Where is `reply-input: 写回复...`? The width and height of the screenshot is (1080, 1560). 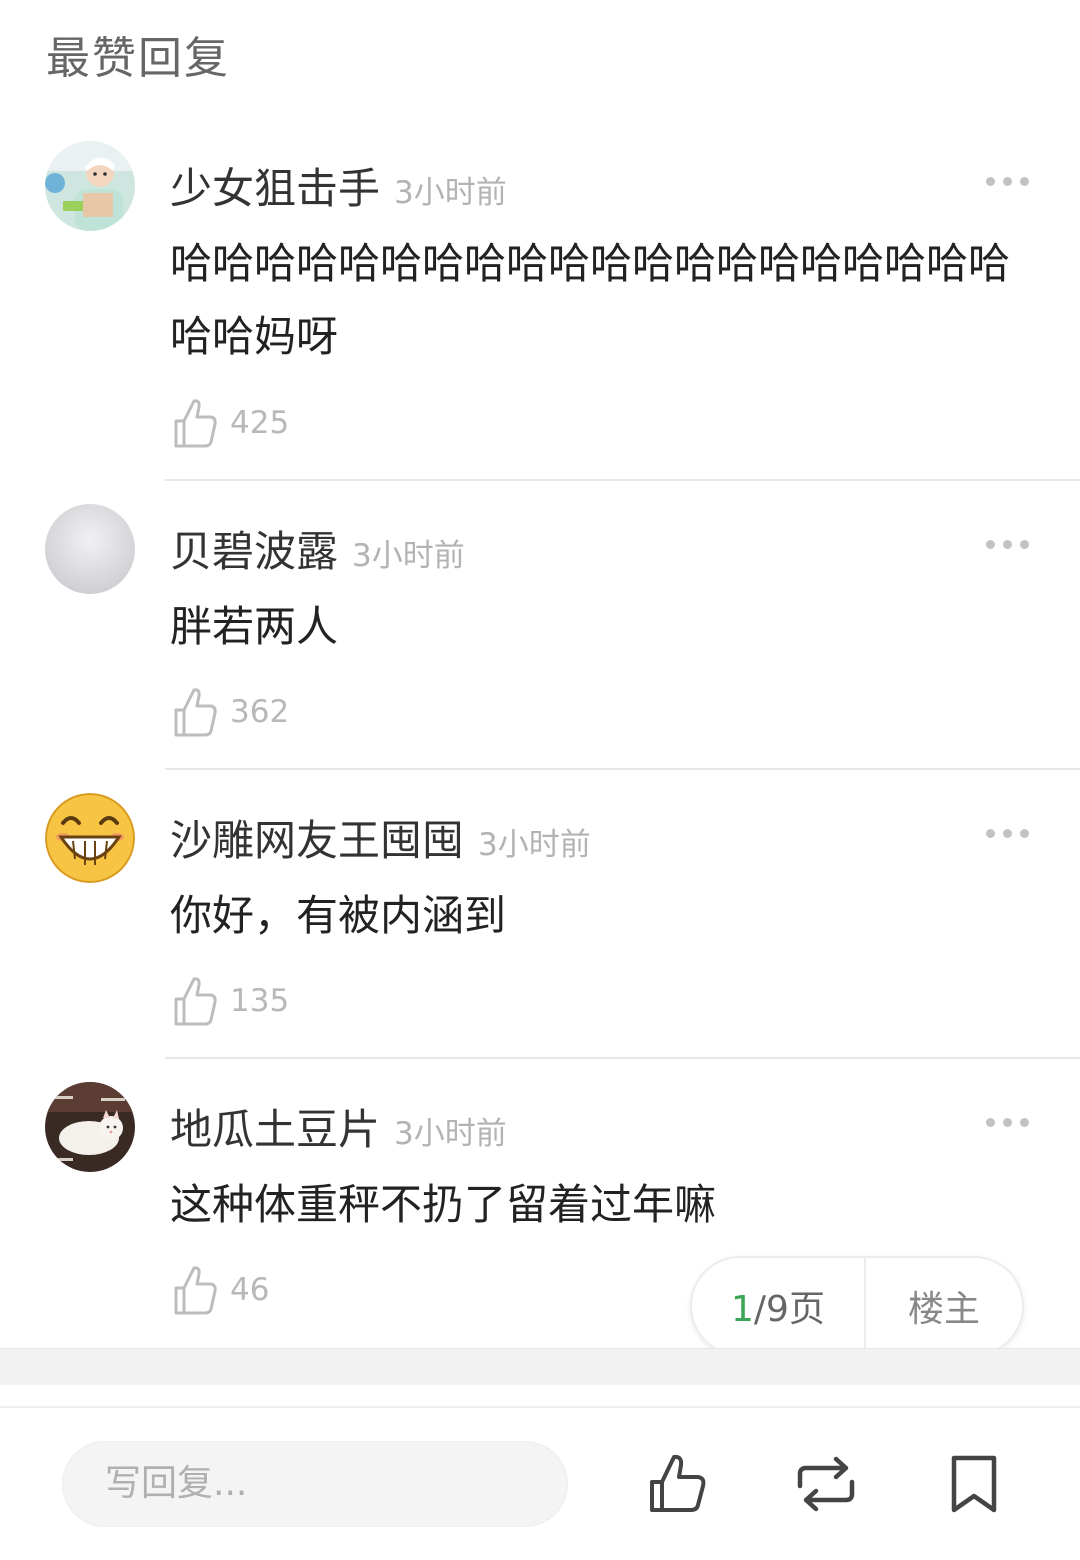 reply-input: 写回复... is located at coordinates (315, 1484).